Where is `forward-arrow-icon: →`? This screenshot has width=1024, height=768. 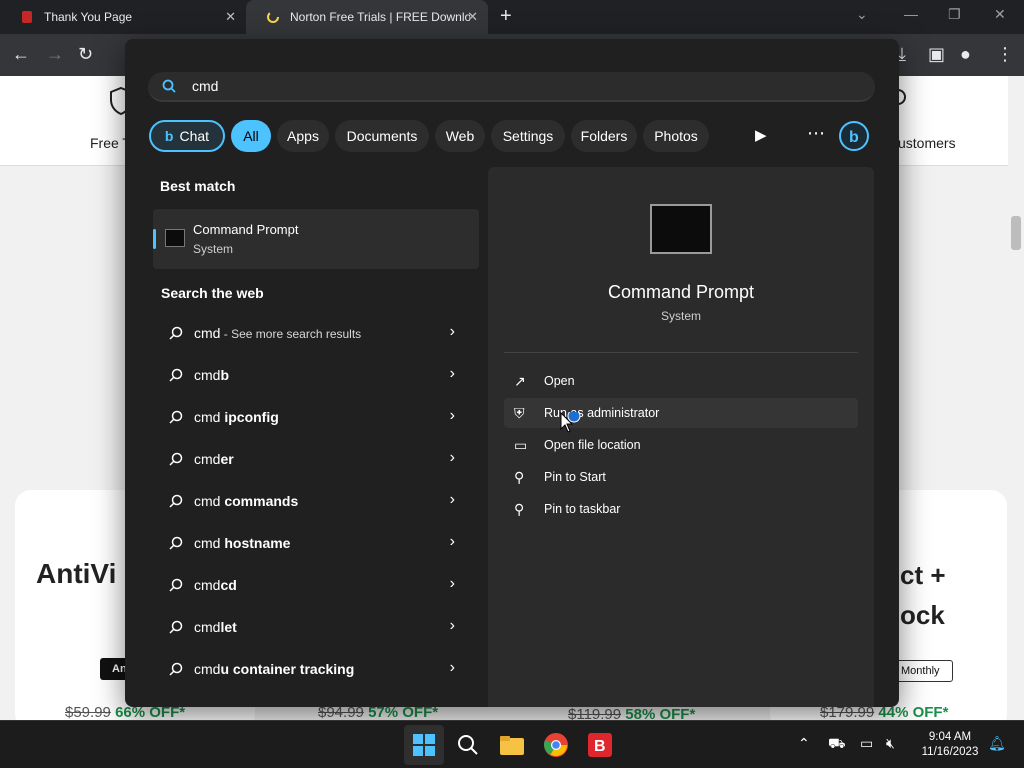
forward-arrow-icon: → is located at coordinates (55, 54).